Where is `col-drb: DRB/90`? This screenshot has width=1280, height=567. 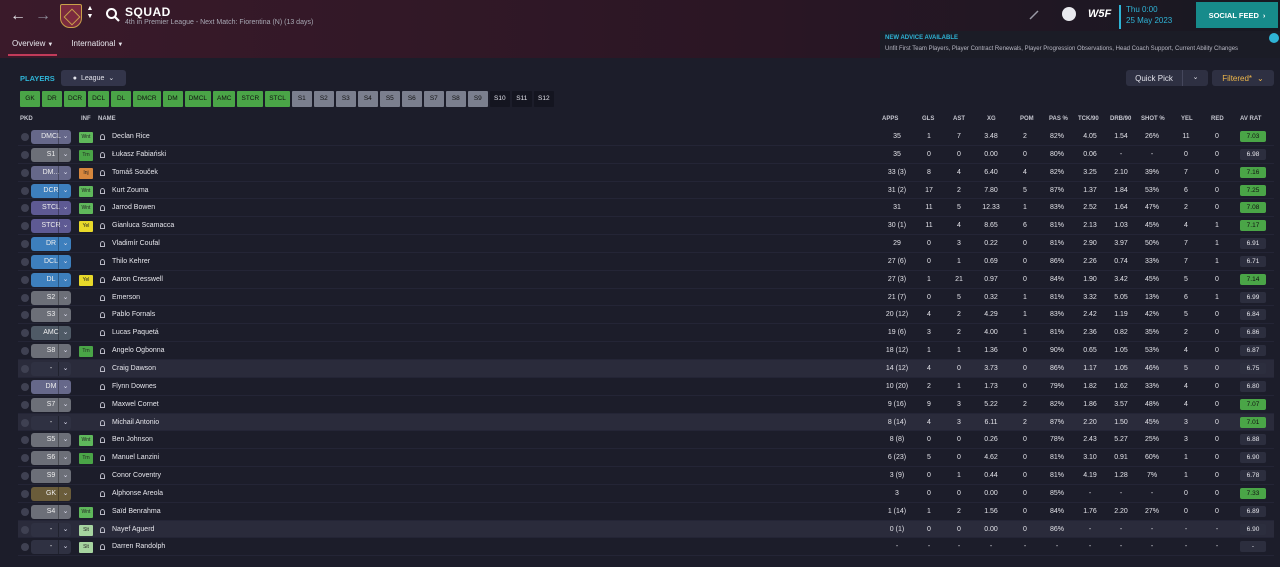
col-drb: DRB/90 is located at coordinates (1120, 119).